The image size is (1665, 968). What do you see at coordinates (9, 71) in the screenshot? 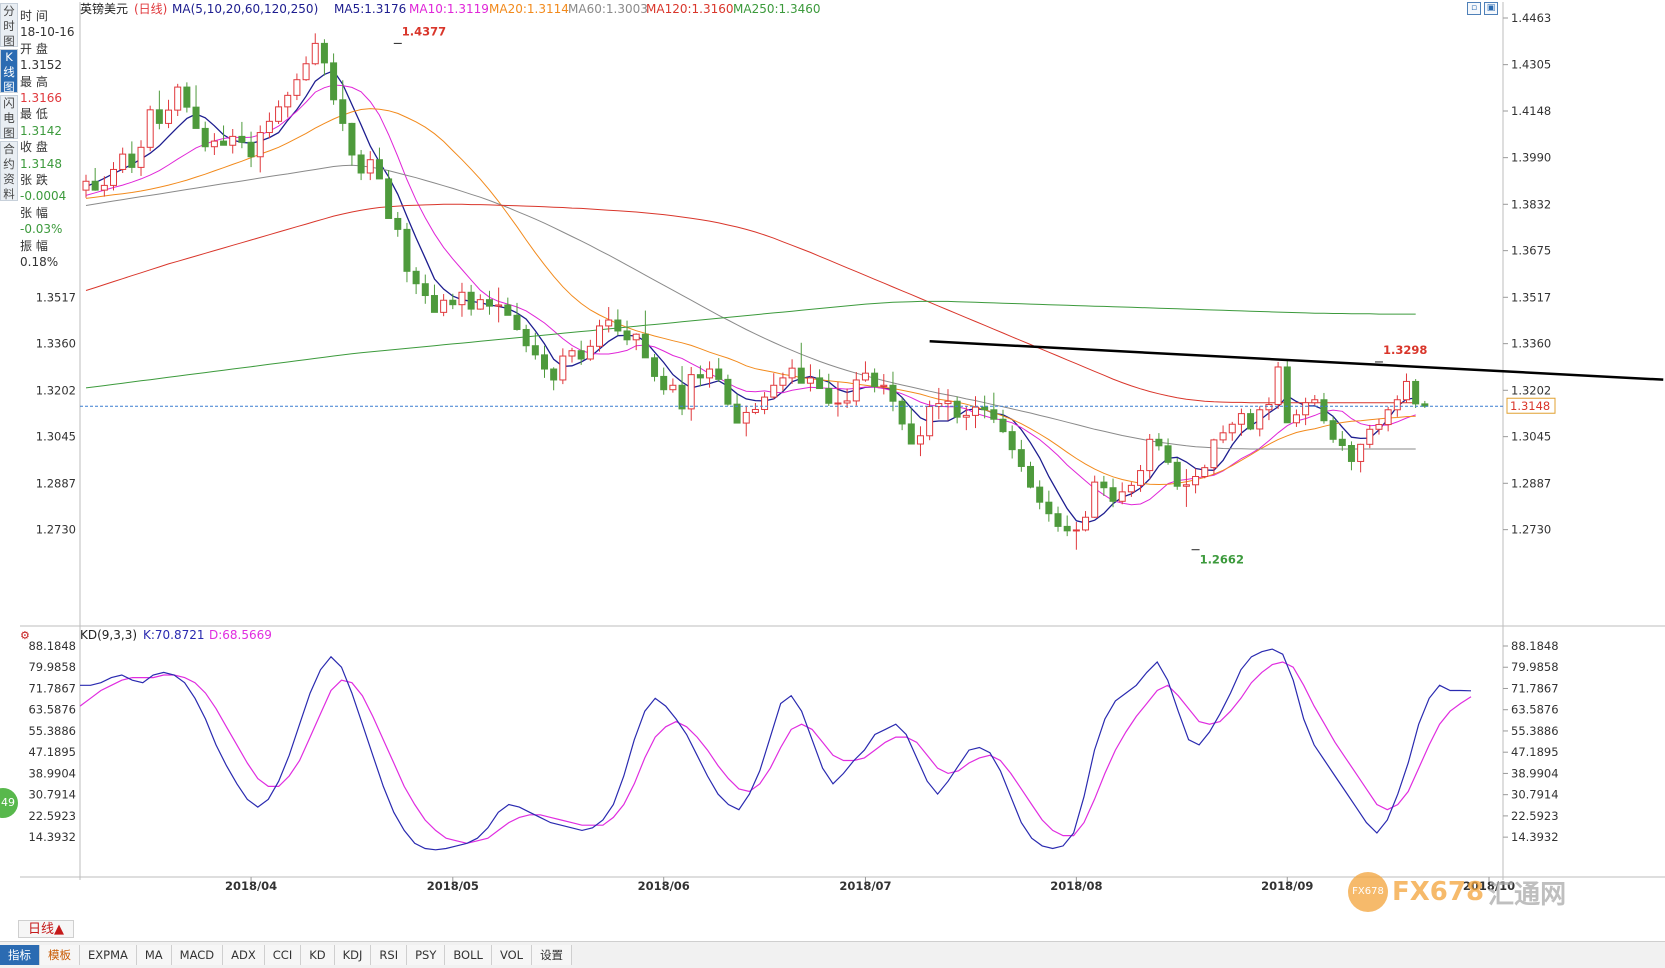
I see `tab-k-line: K线图` at bounding box center [9, 71].